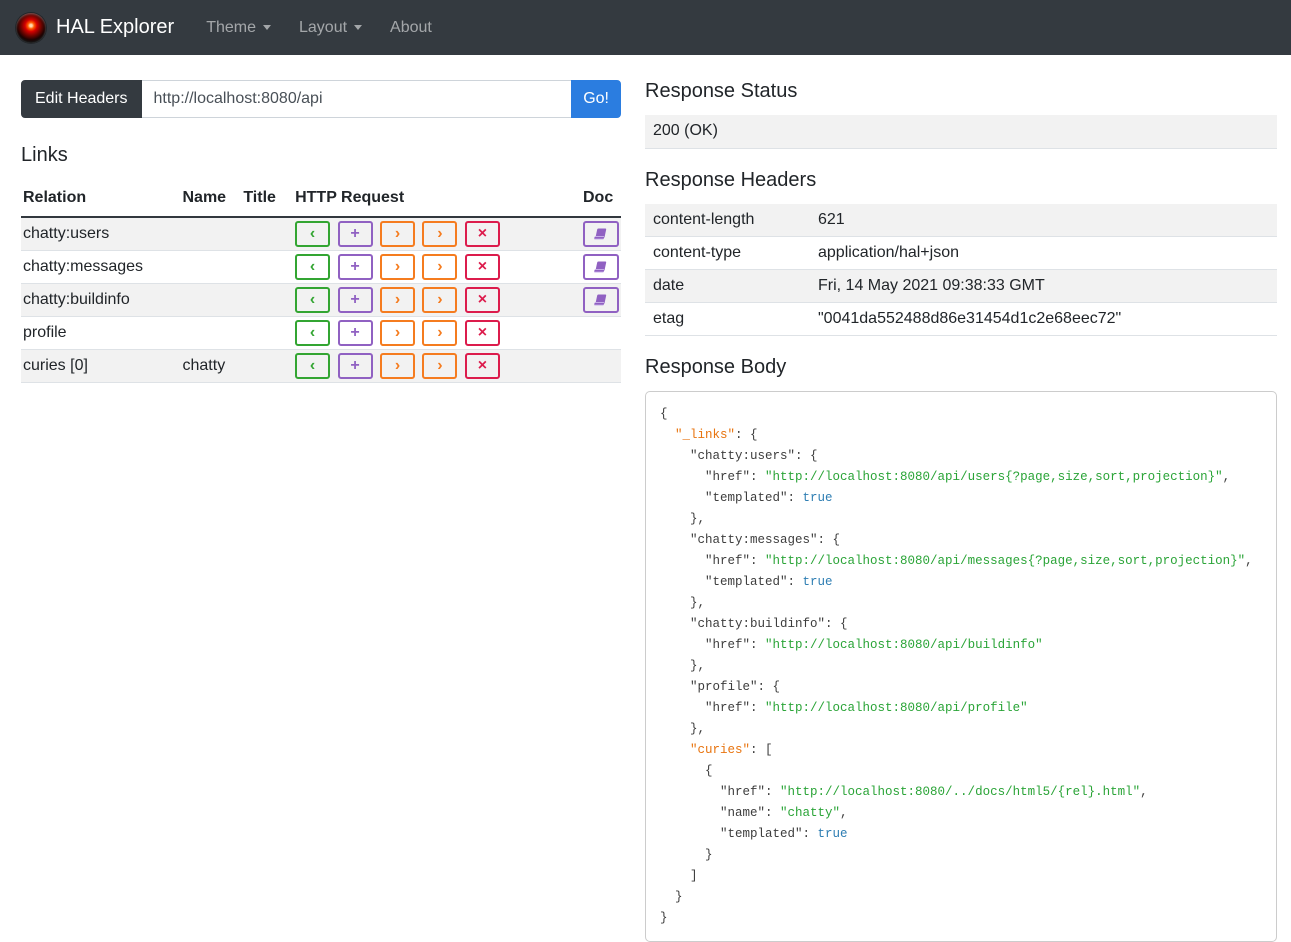 The height and width of the screenshot is (942, 1291). What do you see at coordinates (267, 200) in the screenshot?
I see `col-header-title: Title` at bounding box center [267, 200].